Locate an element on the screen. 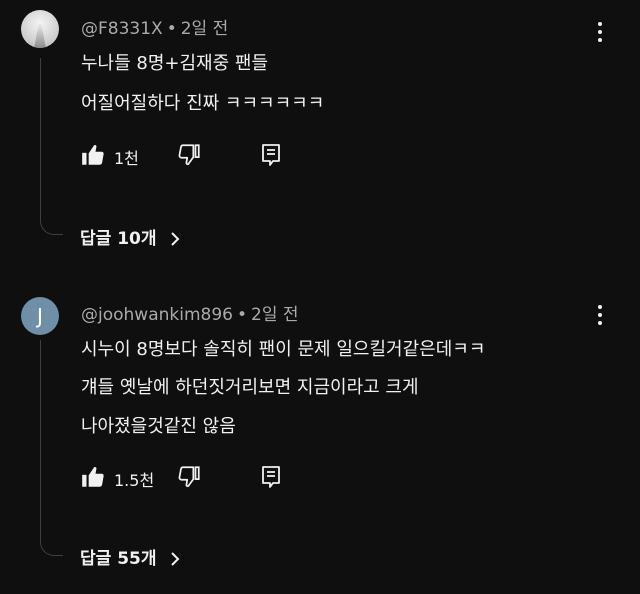  comment-meta: @F8331X • 2일 전 is located at coordinates (154, 26).